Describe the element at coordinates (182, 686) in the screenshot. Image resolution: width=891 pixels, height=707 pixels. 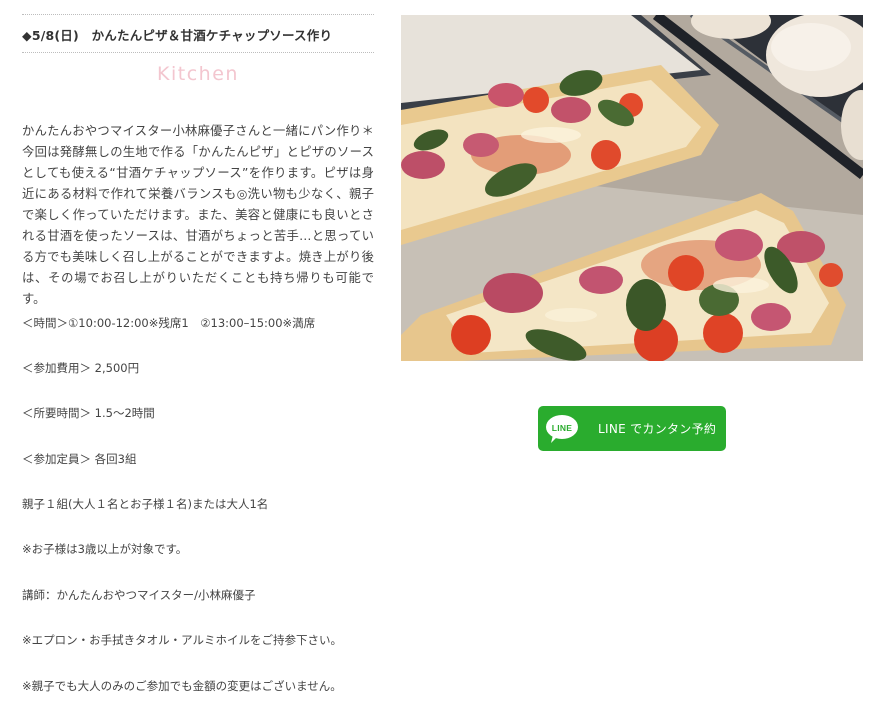
I see `detail-price-note: ※親子でも大人のみのご参加でも金額の変更はございません。` at that location.